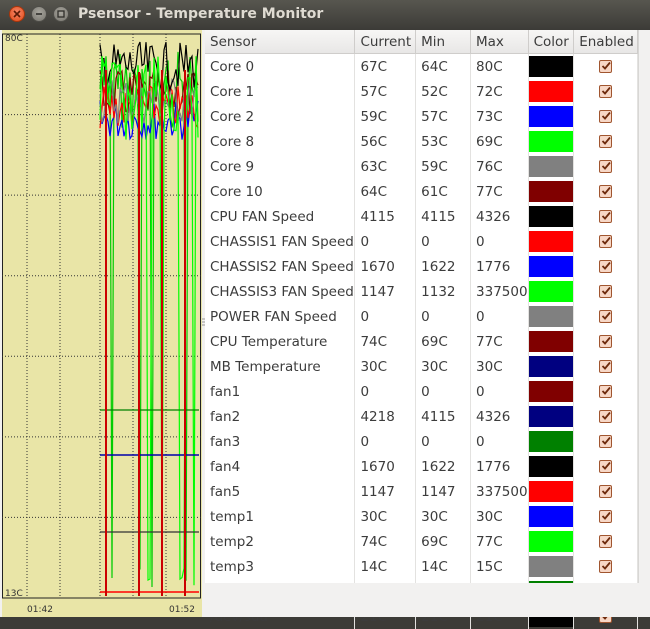  I want to click on table-row: Core 0 67C 64C 80C, so click(421, 66).